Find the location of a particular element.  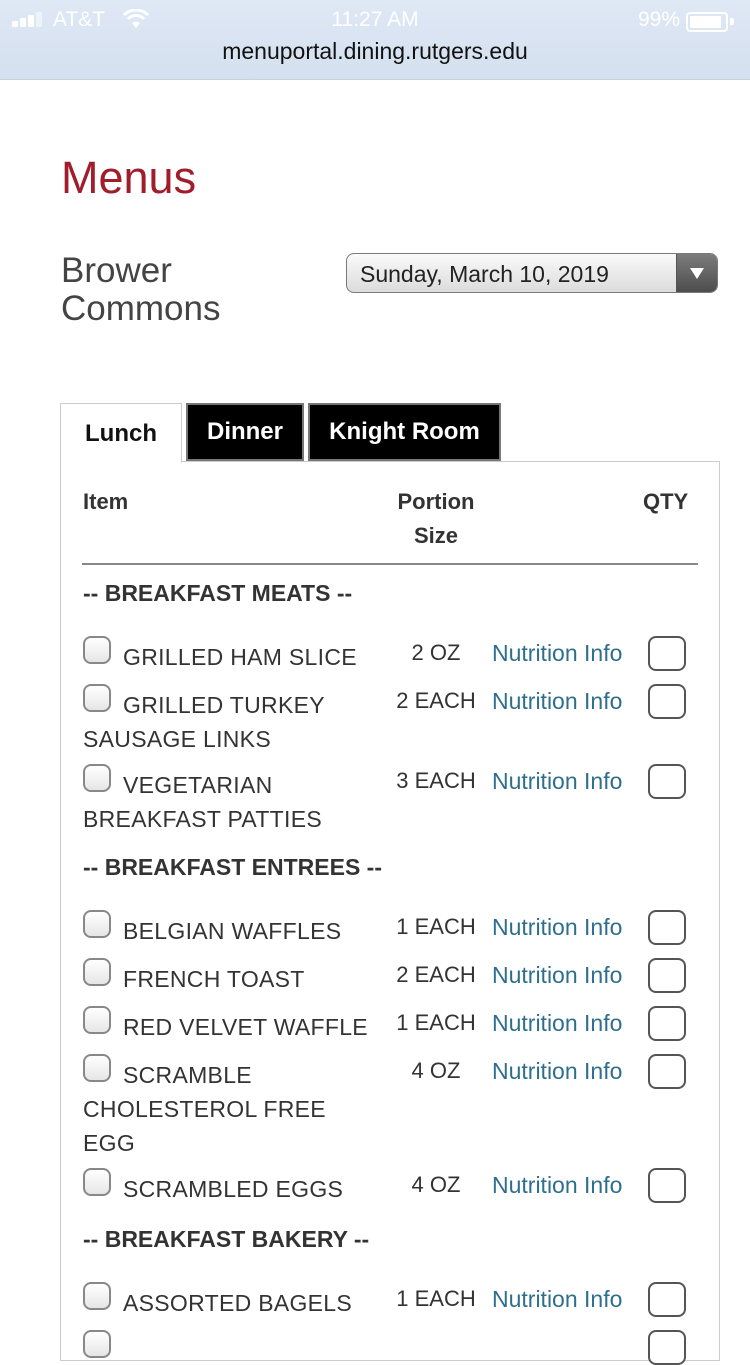

meal-tabs: Lunch Dinner Knight Room is located at coordinates (280, 433).